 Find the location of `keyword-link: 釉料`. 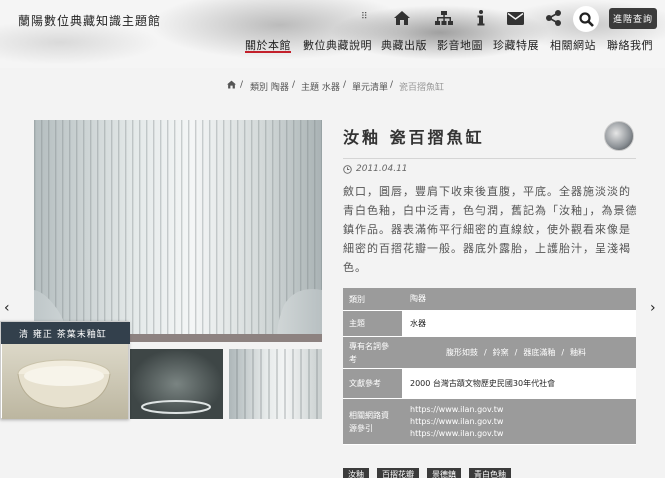

keyword-link: 釉料 is located at coordinates (578, 353).